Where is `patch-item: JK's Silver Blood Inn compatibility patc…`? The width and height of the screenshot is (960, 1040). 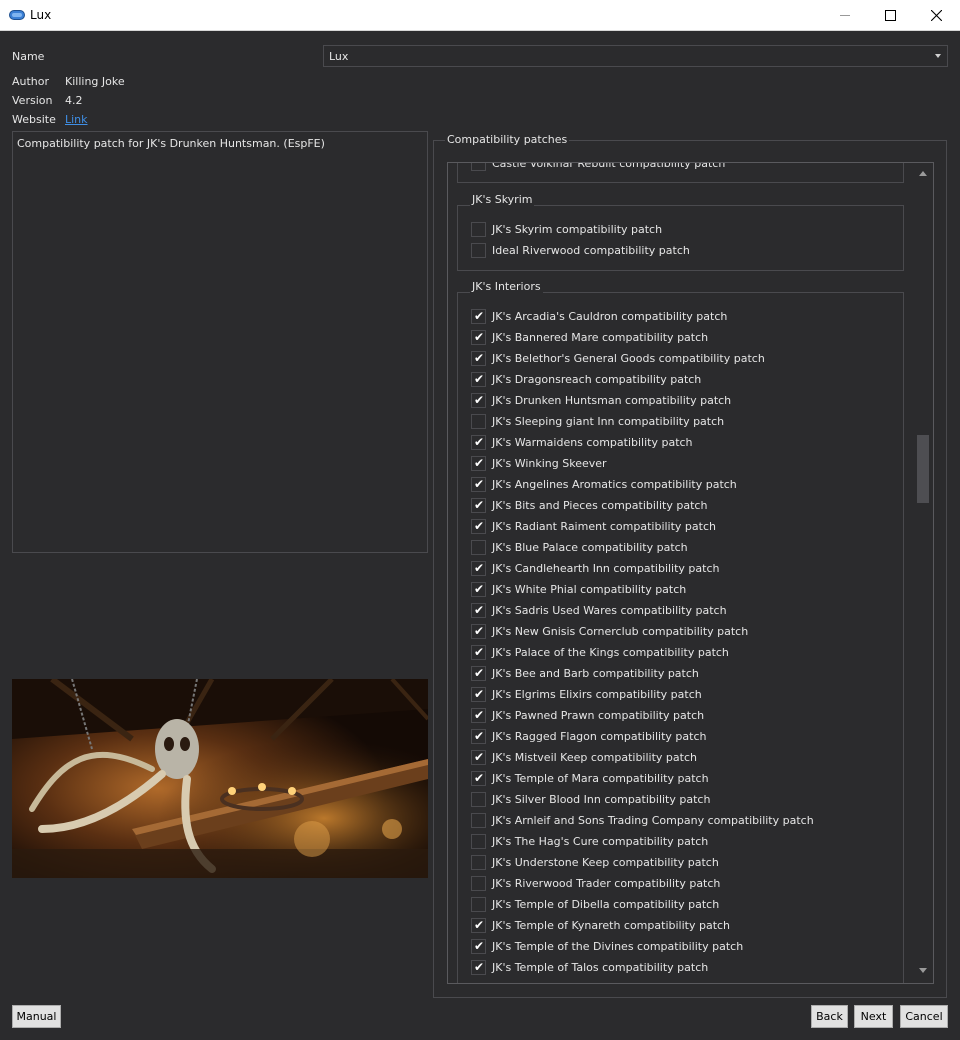 patch-item: JK's Silver Blood Inn compatibility patc… is located at coordinates (681, 799).